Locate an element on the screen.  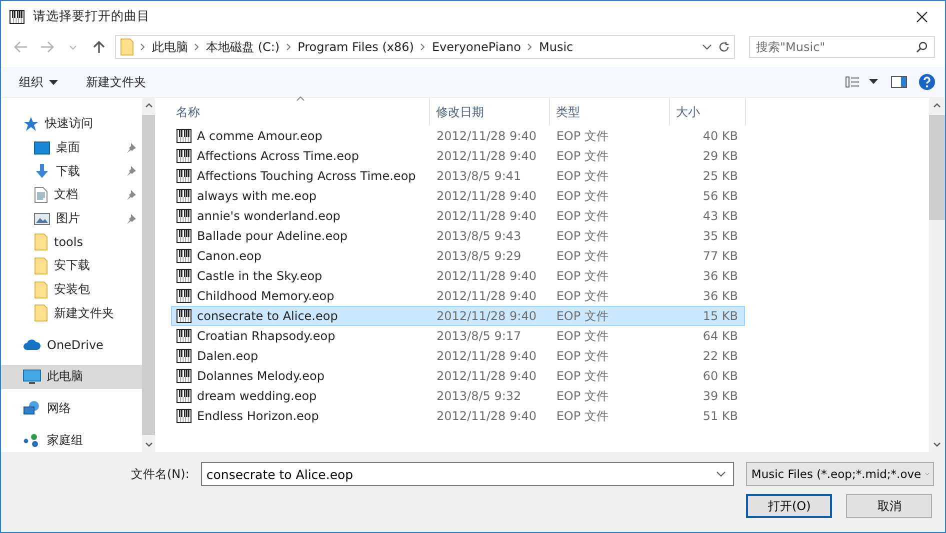
column-header: 大小 is located at coordinates (708, 112).